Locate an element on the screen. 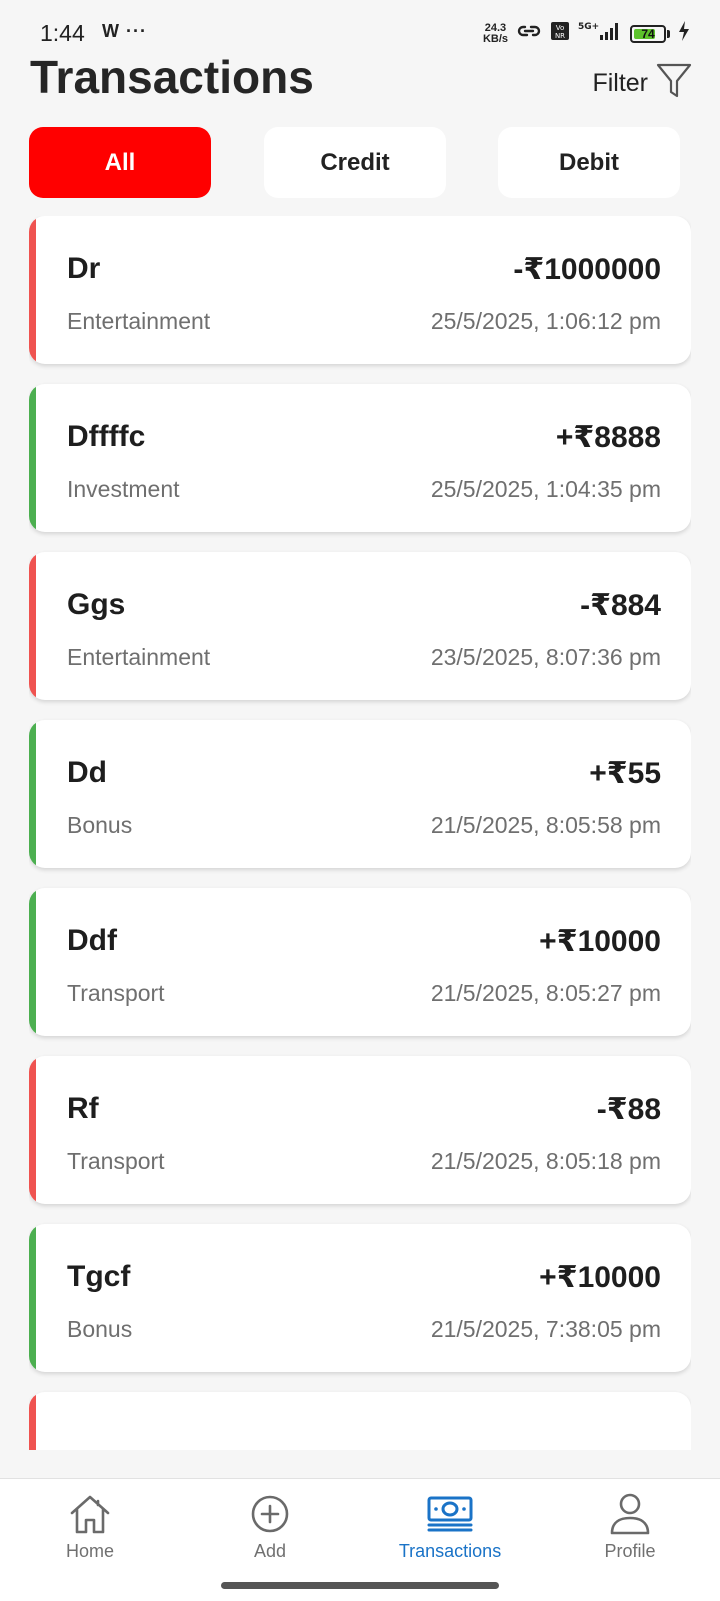  transaction-timestamp: 21/5/2025, 7:38:05 pm is located at coordinates (545, 1329).